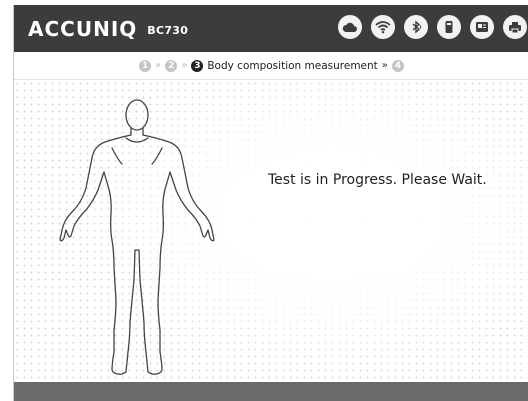  I want to click on step-3-label: Body composition measurement, so click(292, 65).